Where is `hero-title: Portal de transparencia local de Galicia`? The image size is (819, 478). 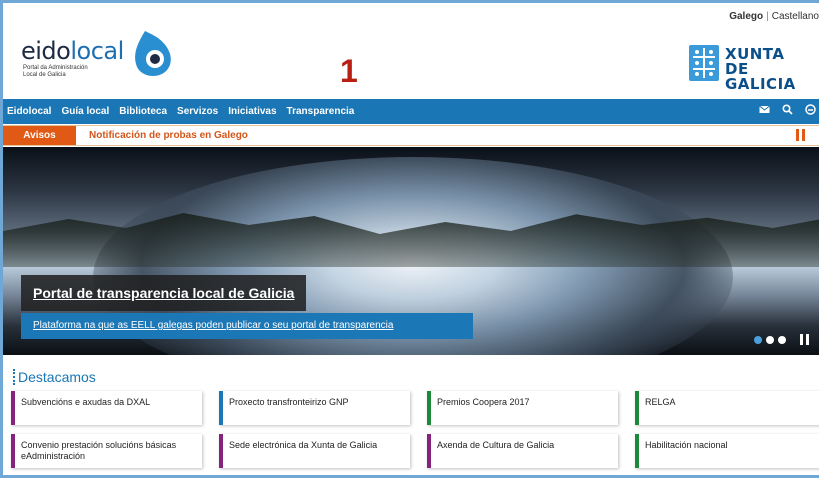
hero-title: Portal de transparencia local de Galicia is located at coordinates (164, 293).